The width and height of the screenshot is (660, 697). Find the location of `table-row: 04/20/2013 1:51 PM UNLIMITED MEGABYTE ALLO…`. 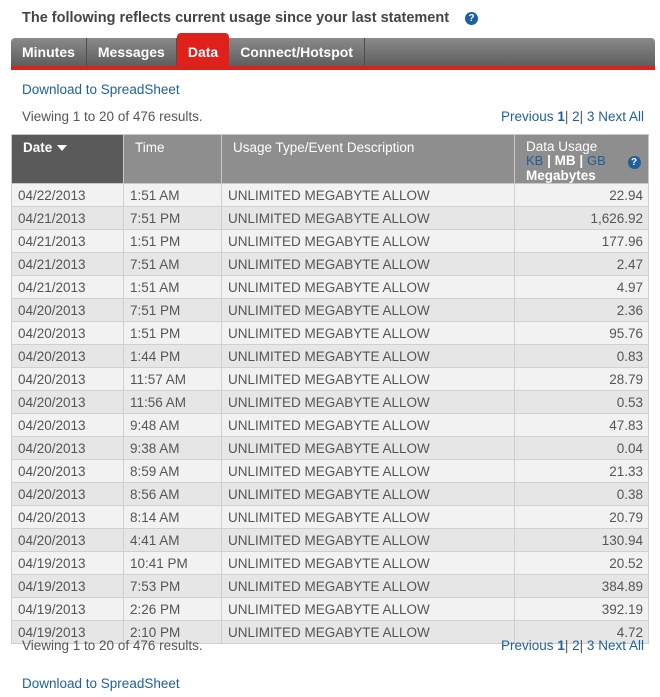

table-row: 04/20/2013 1:51 PM UNLIMITED MEGABYTE ALLO… is located at coordinates (330, 333).